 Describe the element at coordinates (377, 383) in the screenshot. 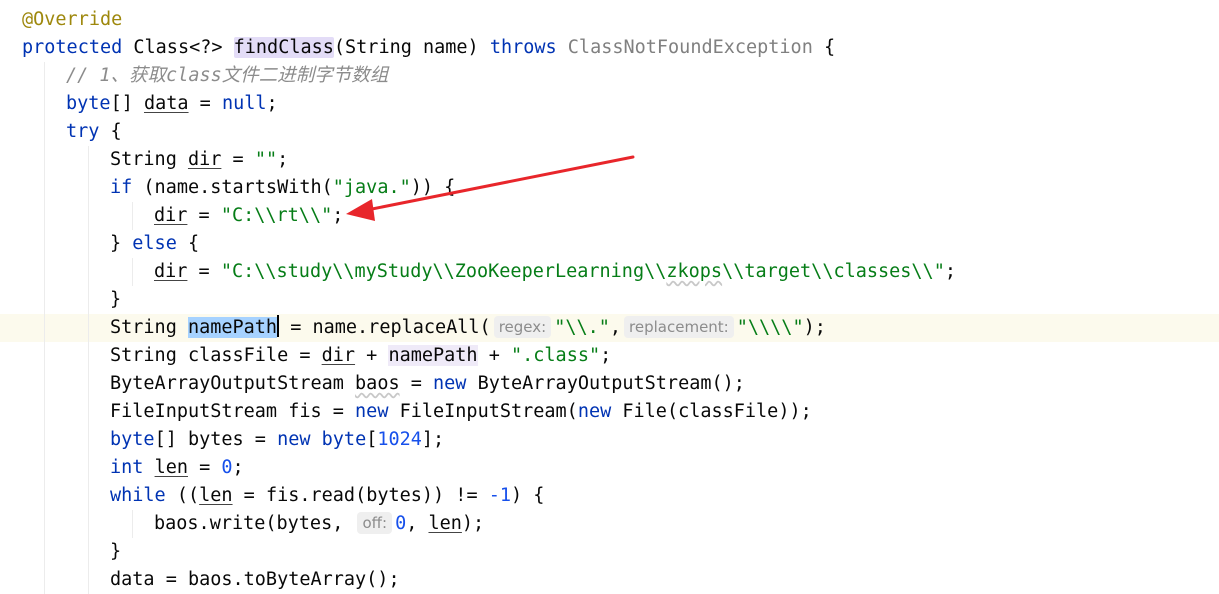

I see `variable-baos: baos` at that location.